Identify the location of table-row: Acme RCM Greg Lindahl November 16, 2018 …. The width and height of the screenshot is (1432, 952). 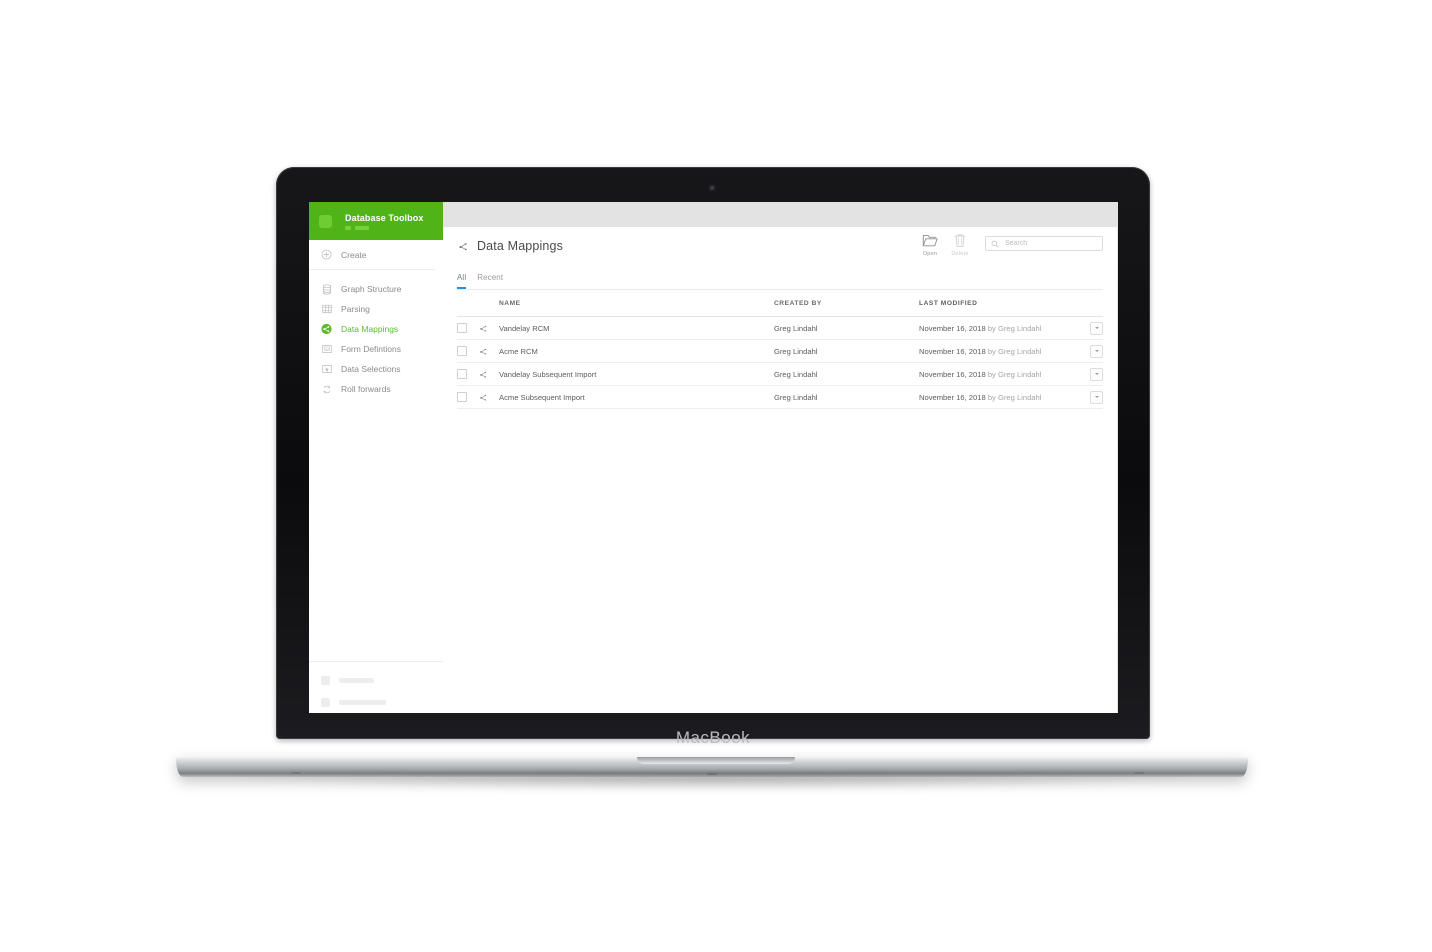
(780, 351).